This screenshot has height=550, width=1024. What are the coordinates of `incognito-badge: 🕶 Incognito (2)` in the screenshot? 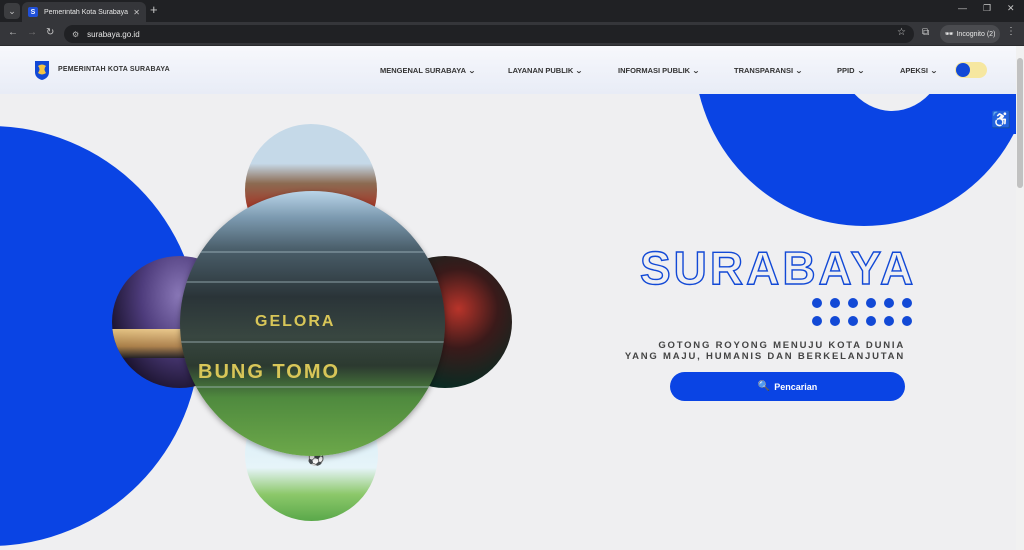 It's located at (970, 34).